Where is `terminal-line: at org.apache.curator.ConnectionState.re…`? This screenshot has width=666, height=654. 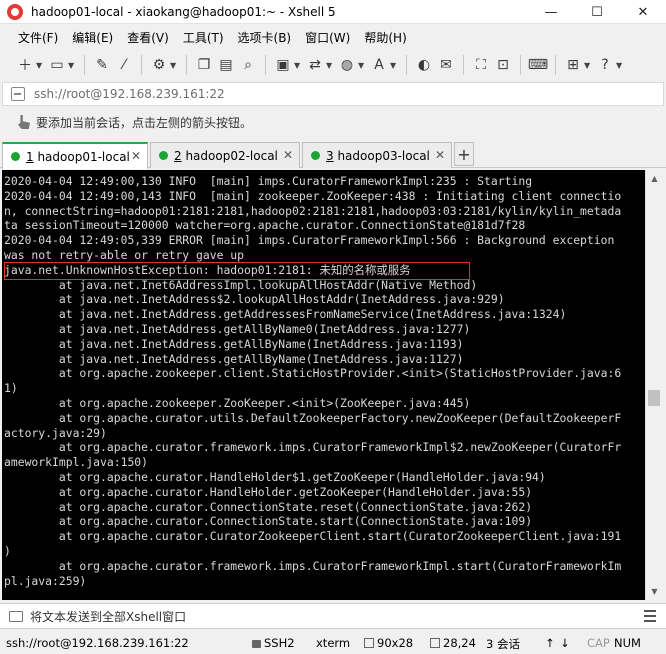
terminal-line: at org.apache.curator.ConnectionState.re… is located at coordinates (268, 506).